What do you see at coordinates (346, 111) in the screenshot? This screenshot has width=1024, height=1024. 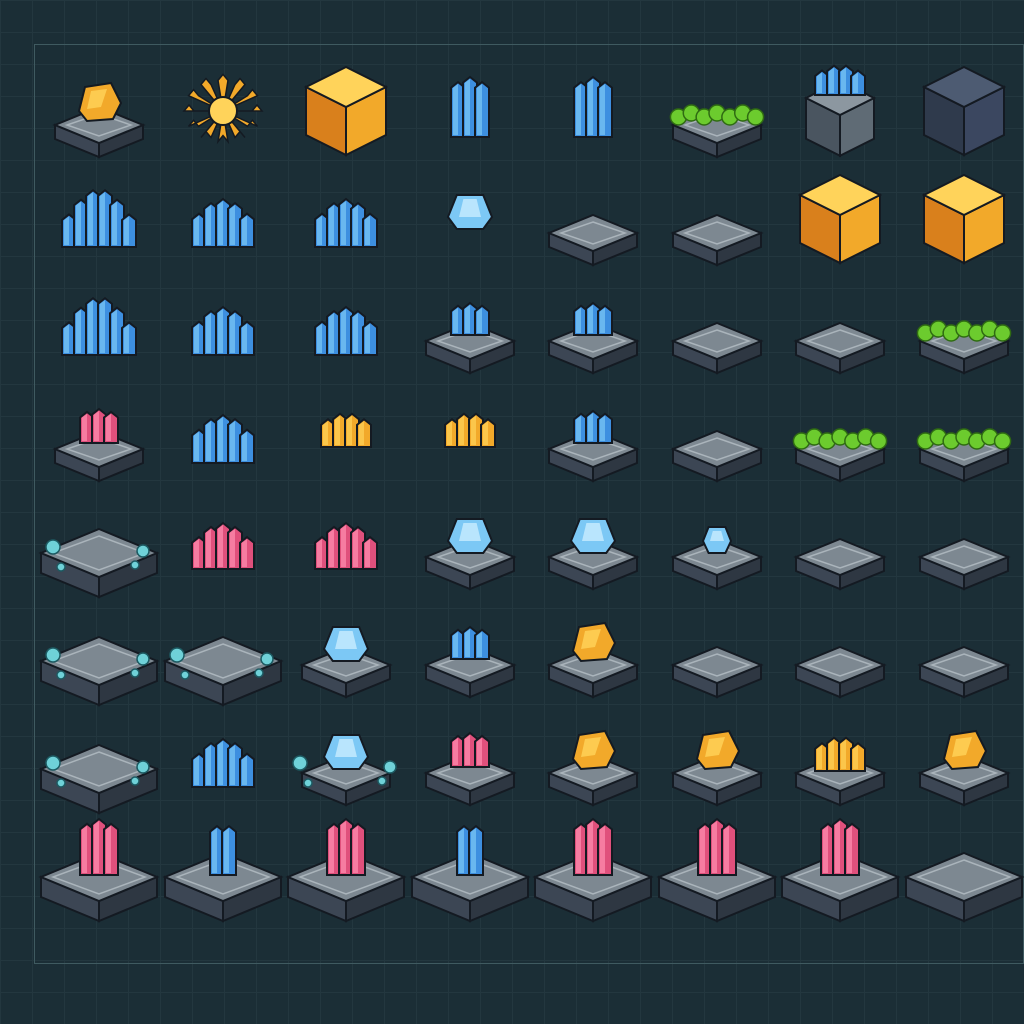 I see `gold-ore-block-sprite` at bounding box center [346, 111].